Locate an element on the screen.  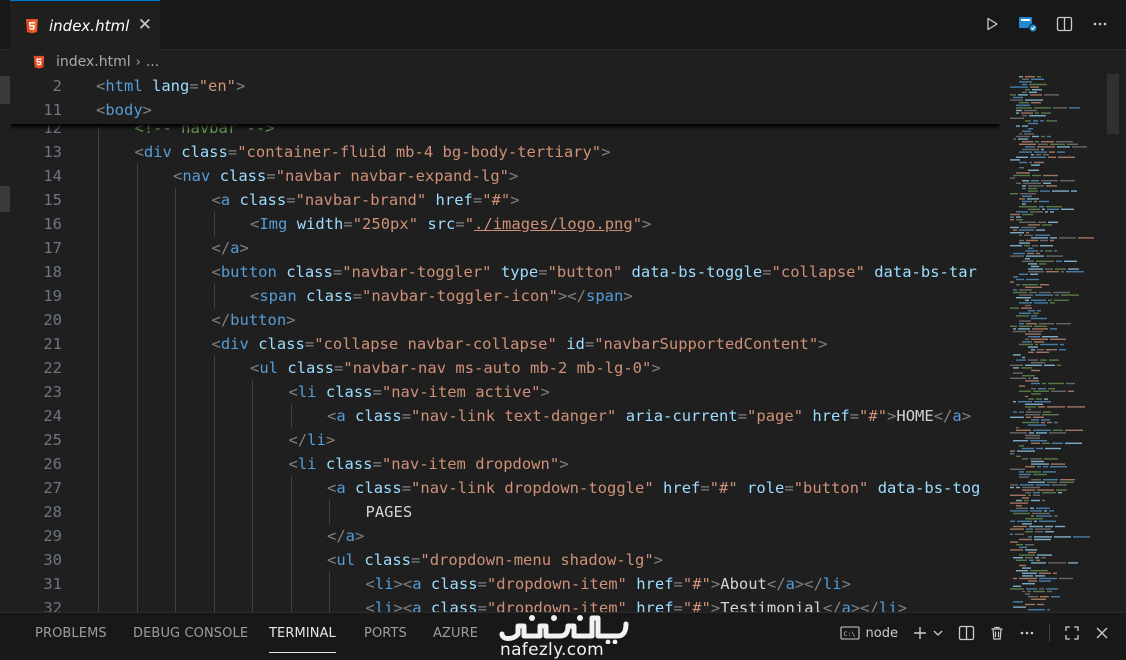
chevron-down-icon is located at coordinates (938, 633).